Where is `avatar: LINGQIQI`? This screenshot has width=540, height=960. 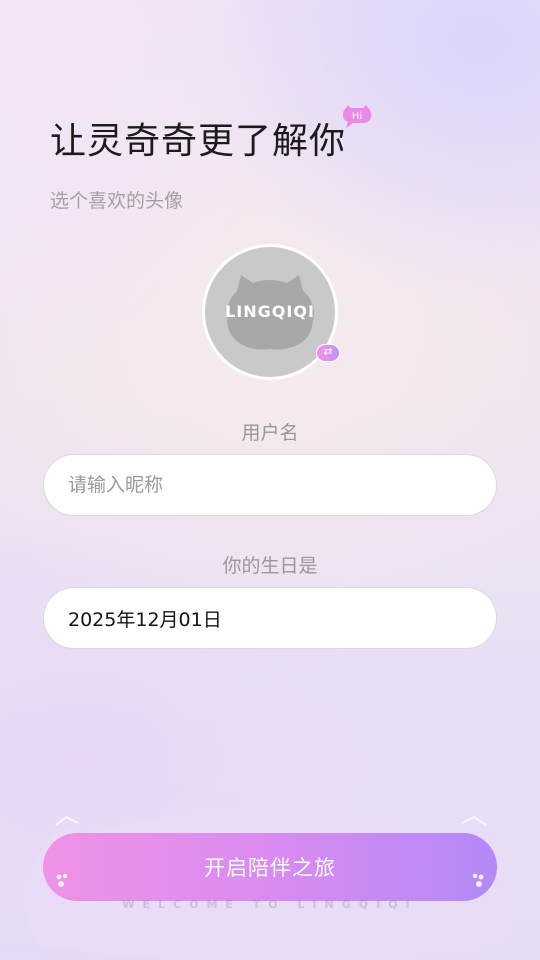
avatar: LINGQIQI is located at coordinates (270, 312).